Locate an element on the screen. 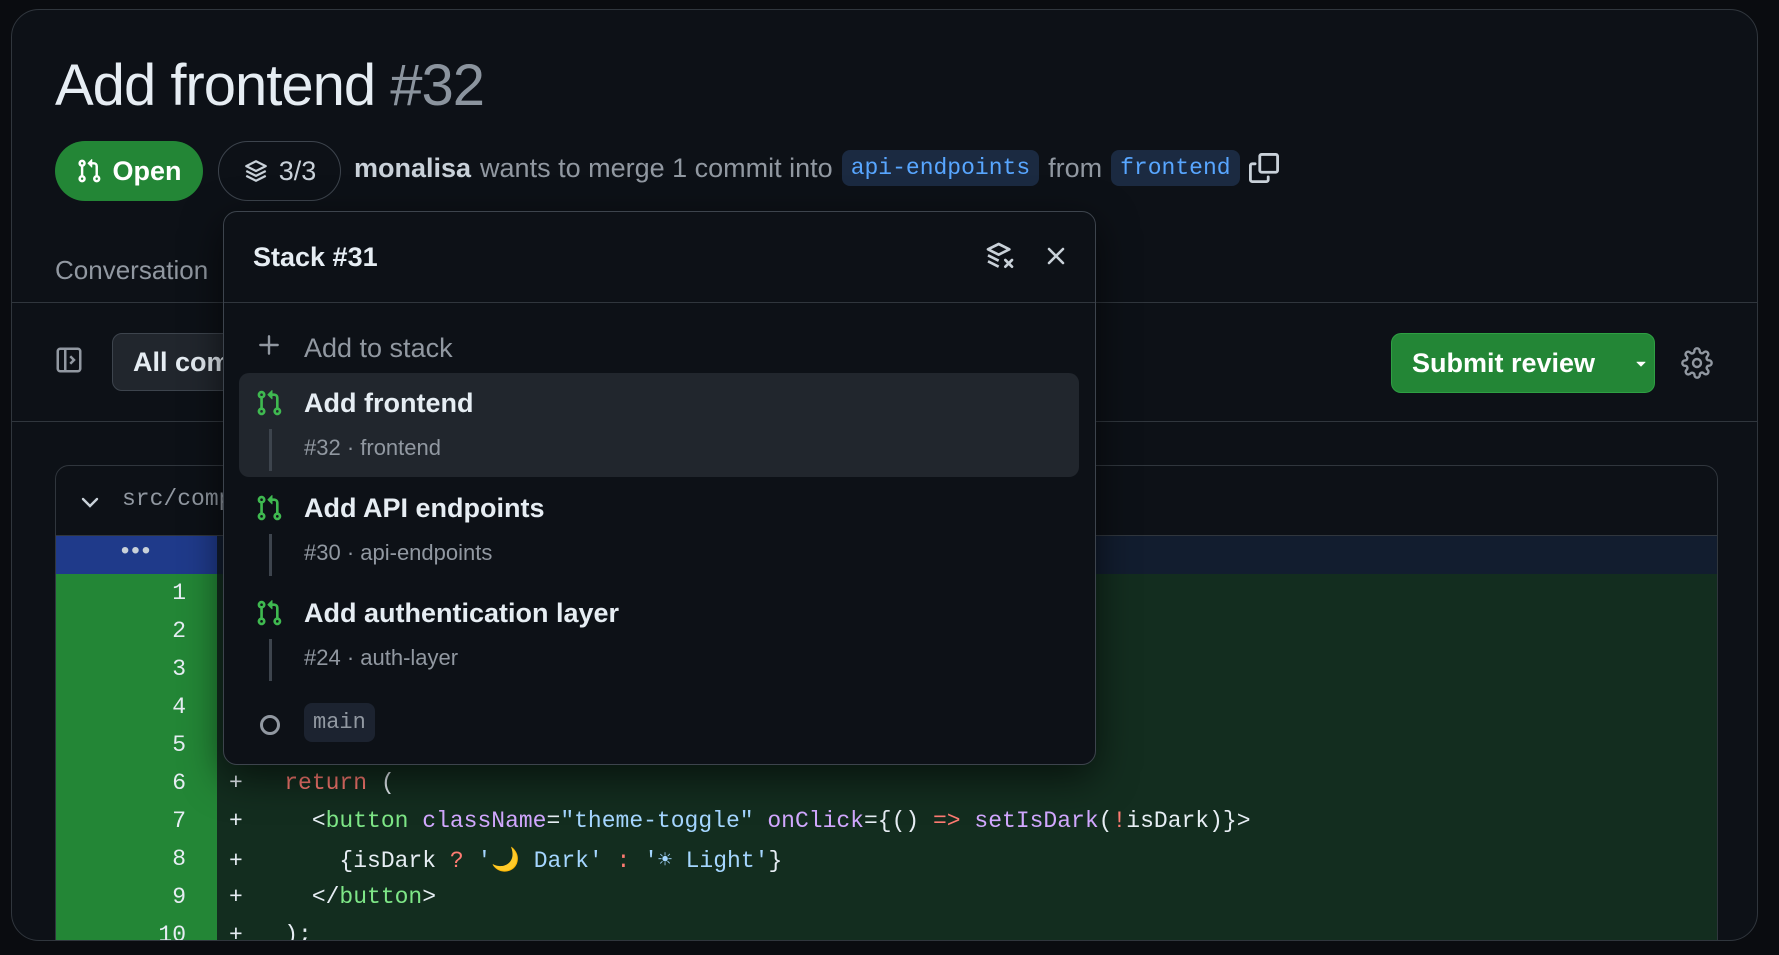  status-badge-open: Open is located at coordinates (129, 171).